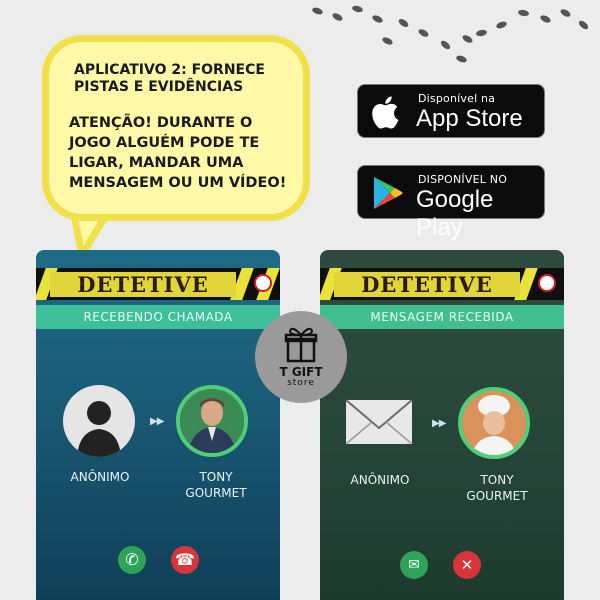 The height and width of the screenshot is (600, 600). Describe the element at coordinates (497, 488) in the screenshot. I see `recipient-name: TONY GOURMET` at that location.